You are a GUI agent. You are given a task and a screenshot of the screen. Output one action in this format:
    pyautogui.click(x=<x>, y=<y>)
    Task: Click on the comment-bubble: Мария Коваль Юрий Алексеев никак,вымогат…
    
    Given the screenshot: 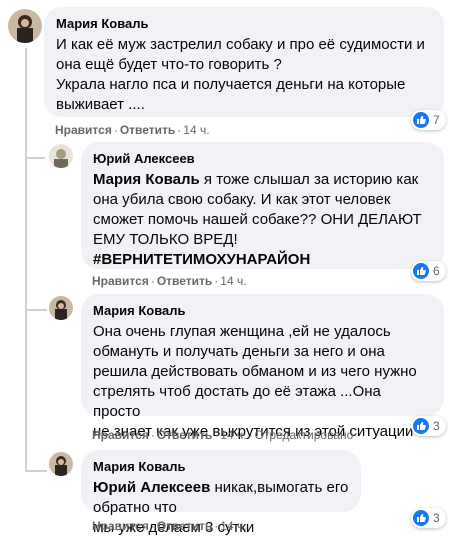 What is the action you would take?
    pyautogui.click(x=221, y=493)
    